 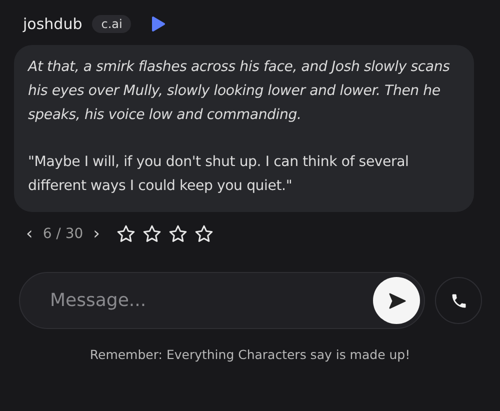 I want to click on send-icon, so click(x=397, y=300).